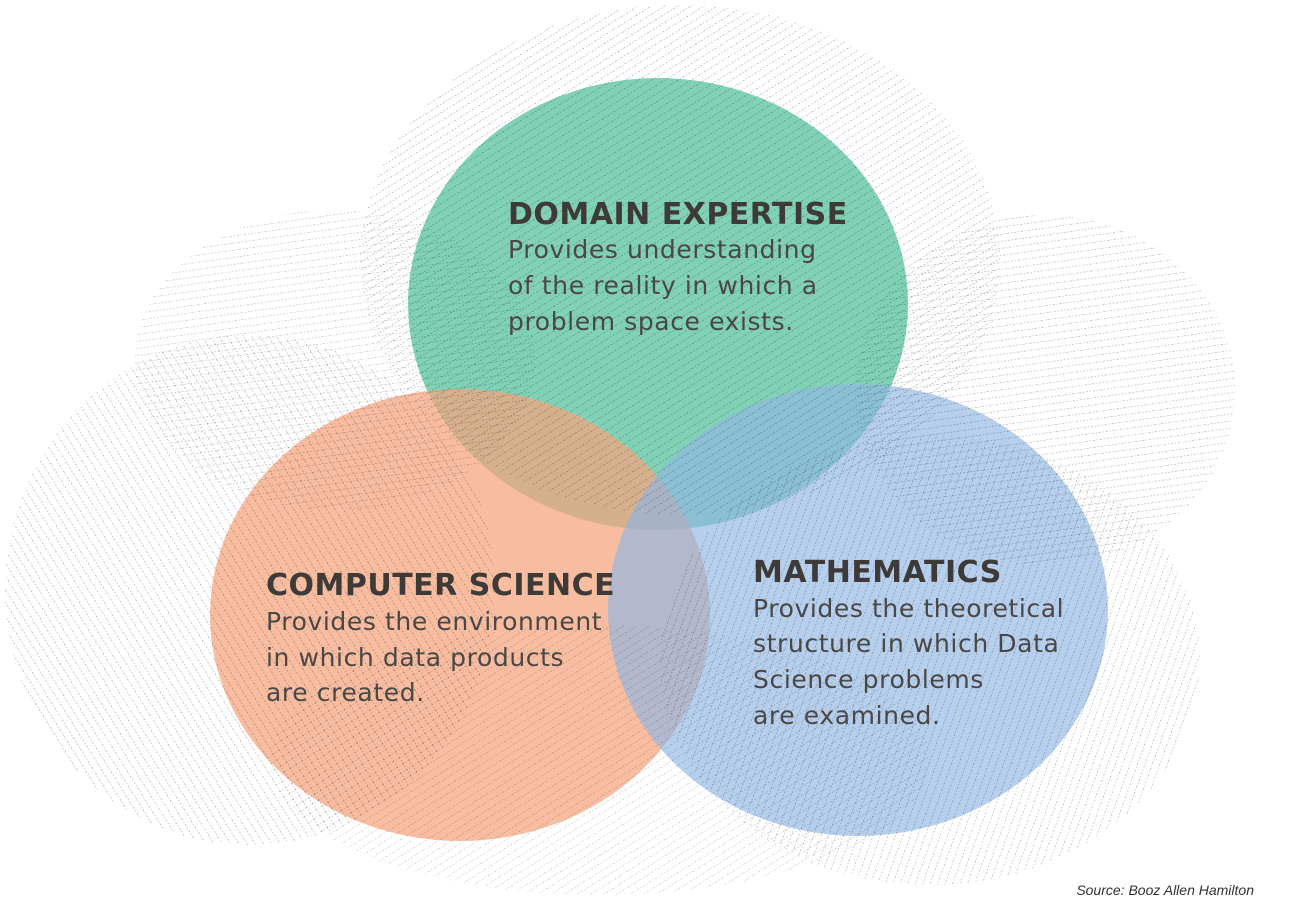  What do you see at coordinates (663, 285) in the screenshot?
I see `domain-expertise-line-2: of the reality in which a` at bounding box center [663, 285].